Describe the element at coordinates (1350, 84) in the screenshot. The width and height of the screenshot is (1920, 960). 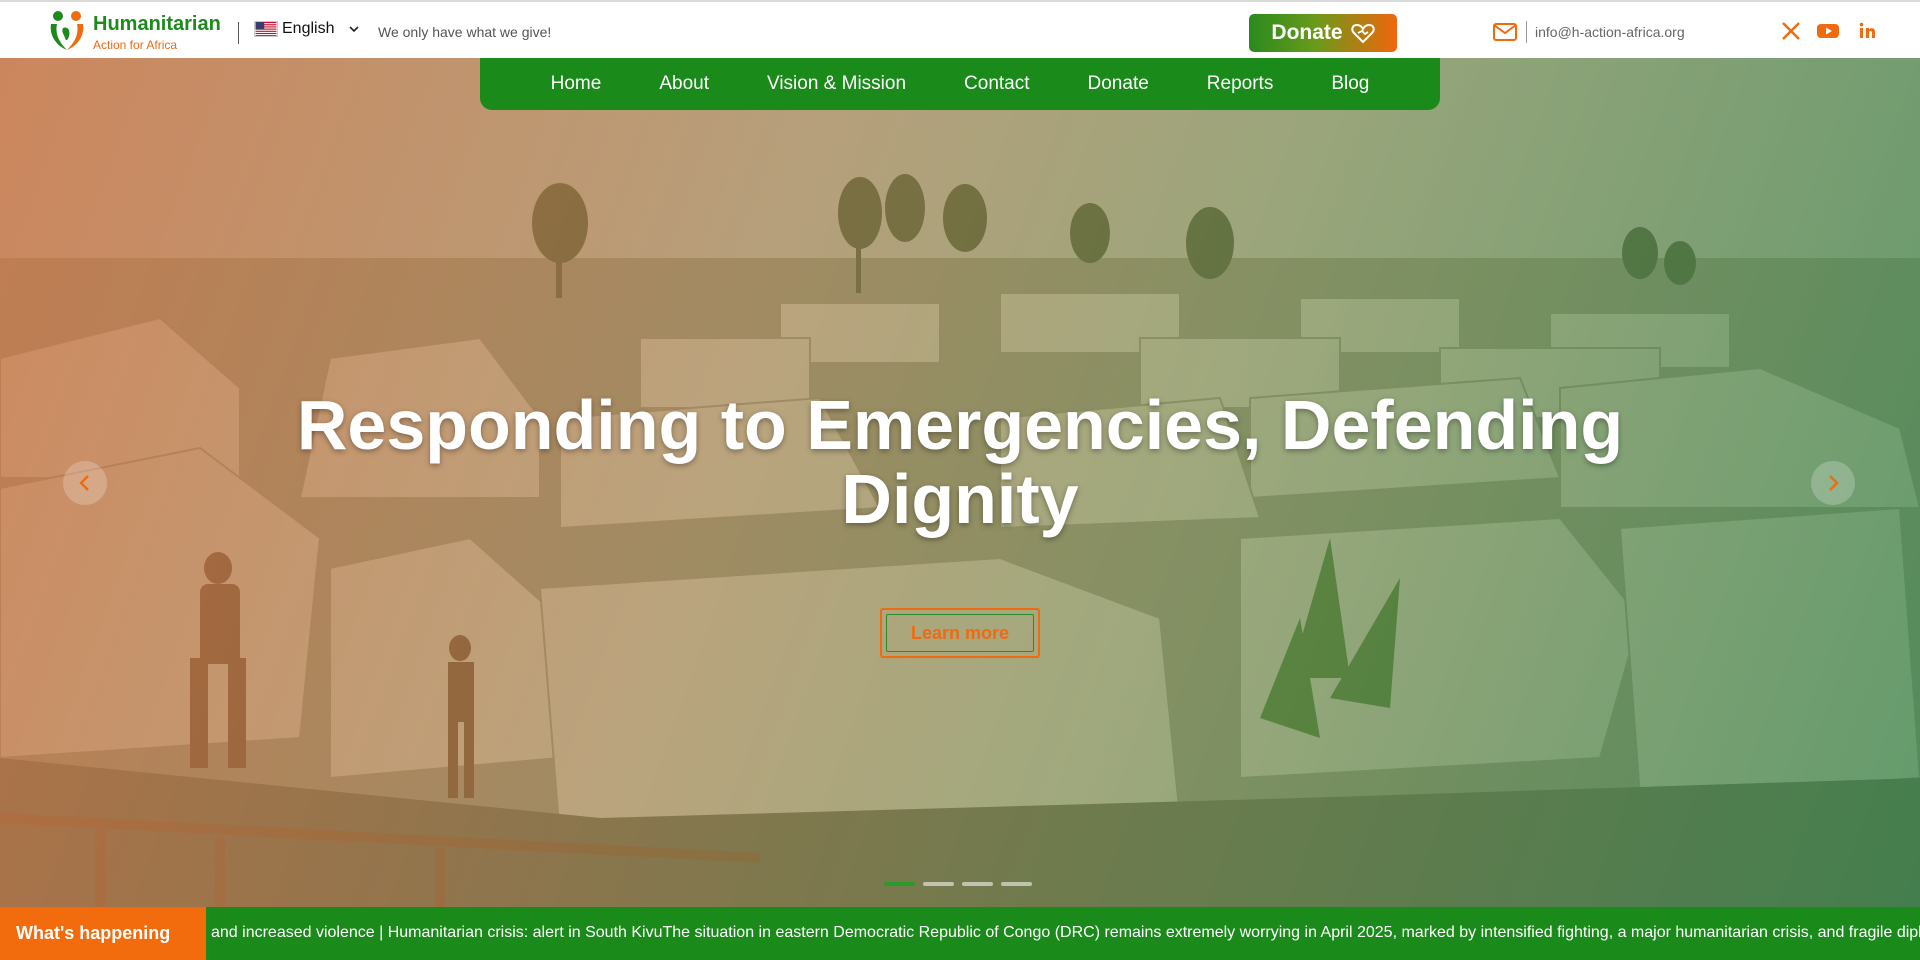
I see `nav-item-blog: Blog` at that location.